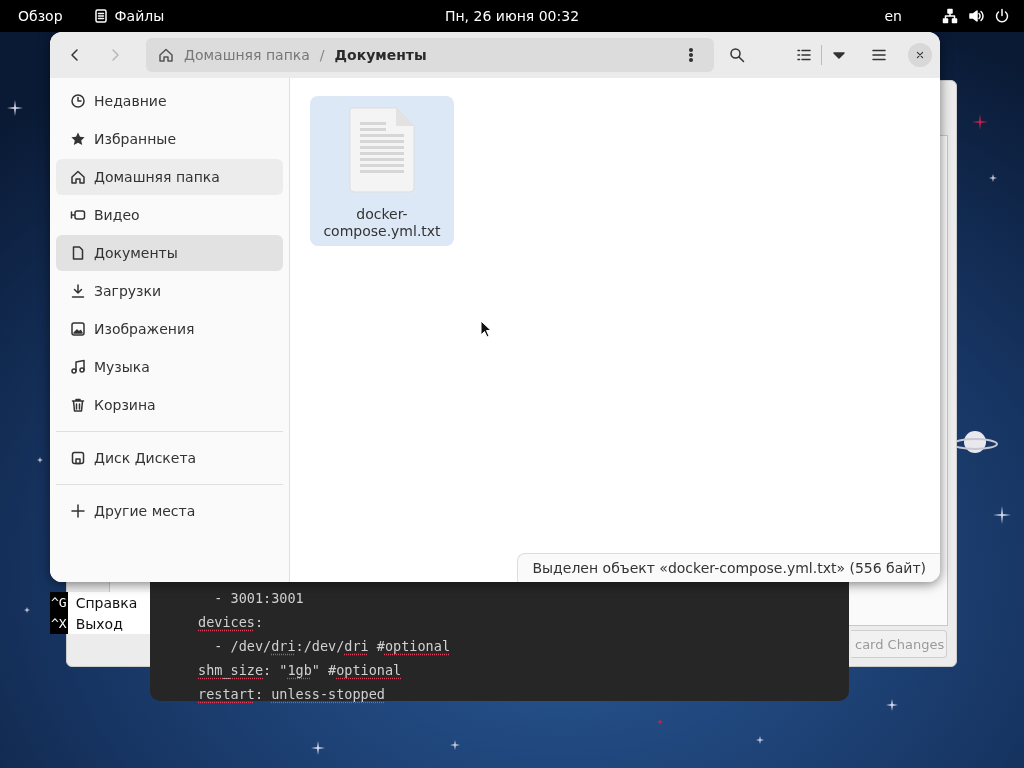 The width and height of the screenshot is (1024, 768). Describe the element at coordinates (169, 511) in the screenshot. I see `sidebar-item: Другие места` at that location.